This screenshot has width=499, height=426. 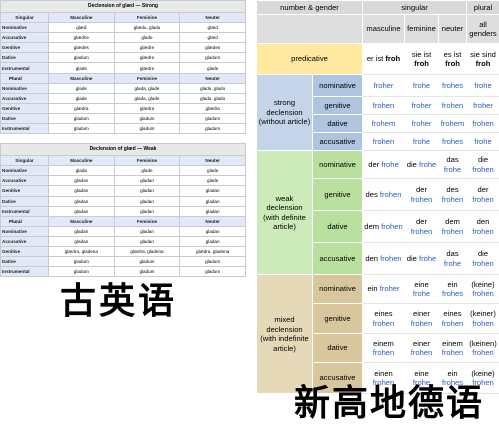 I want to click on form-cell: (keiner) frohen, so click(x=483, y=319).